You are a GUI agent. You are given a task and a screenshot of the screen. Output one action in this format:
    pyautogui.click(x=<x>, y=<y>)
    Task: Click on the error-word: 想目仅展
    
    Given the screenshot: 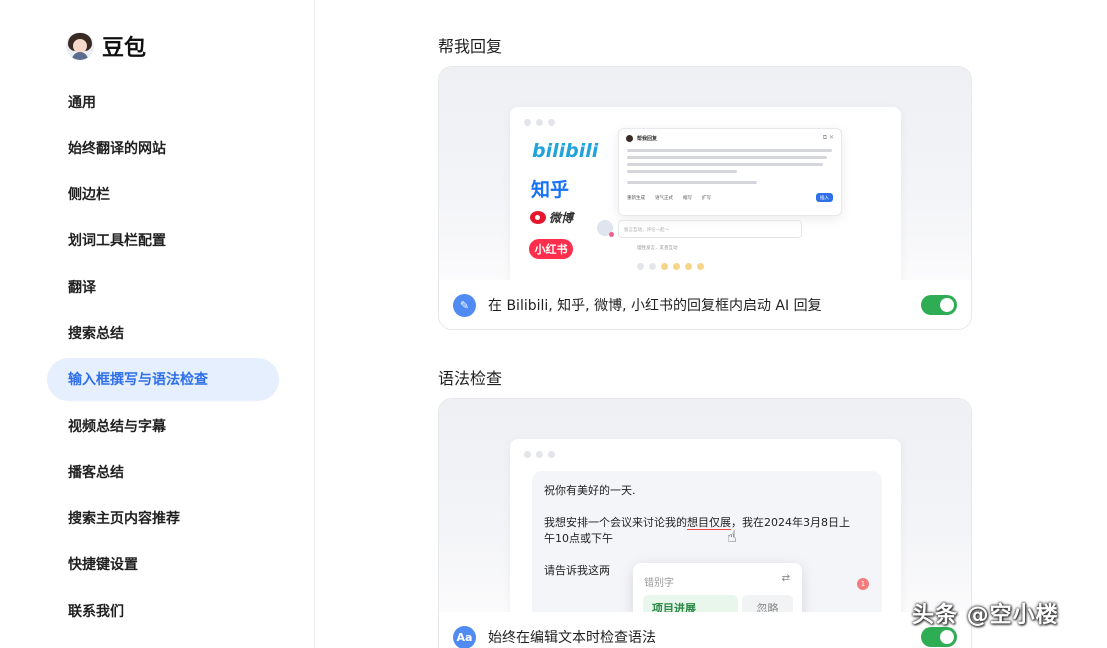 What is the action you would take?
    pyautogui.click(x=709, y=523)
    